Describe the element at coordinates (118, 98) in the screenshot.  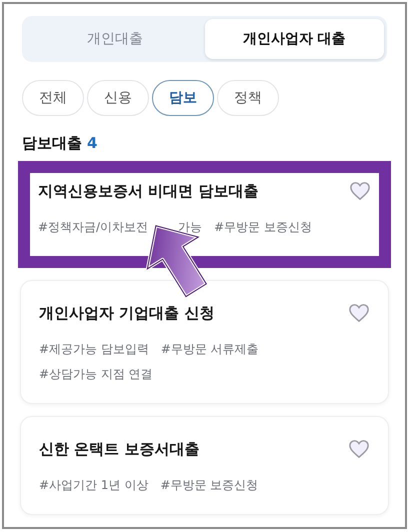
I see `filter-chip: 신용` at that location.